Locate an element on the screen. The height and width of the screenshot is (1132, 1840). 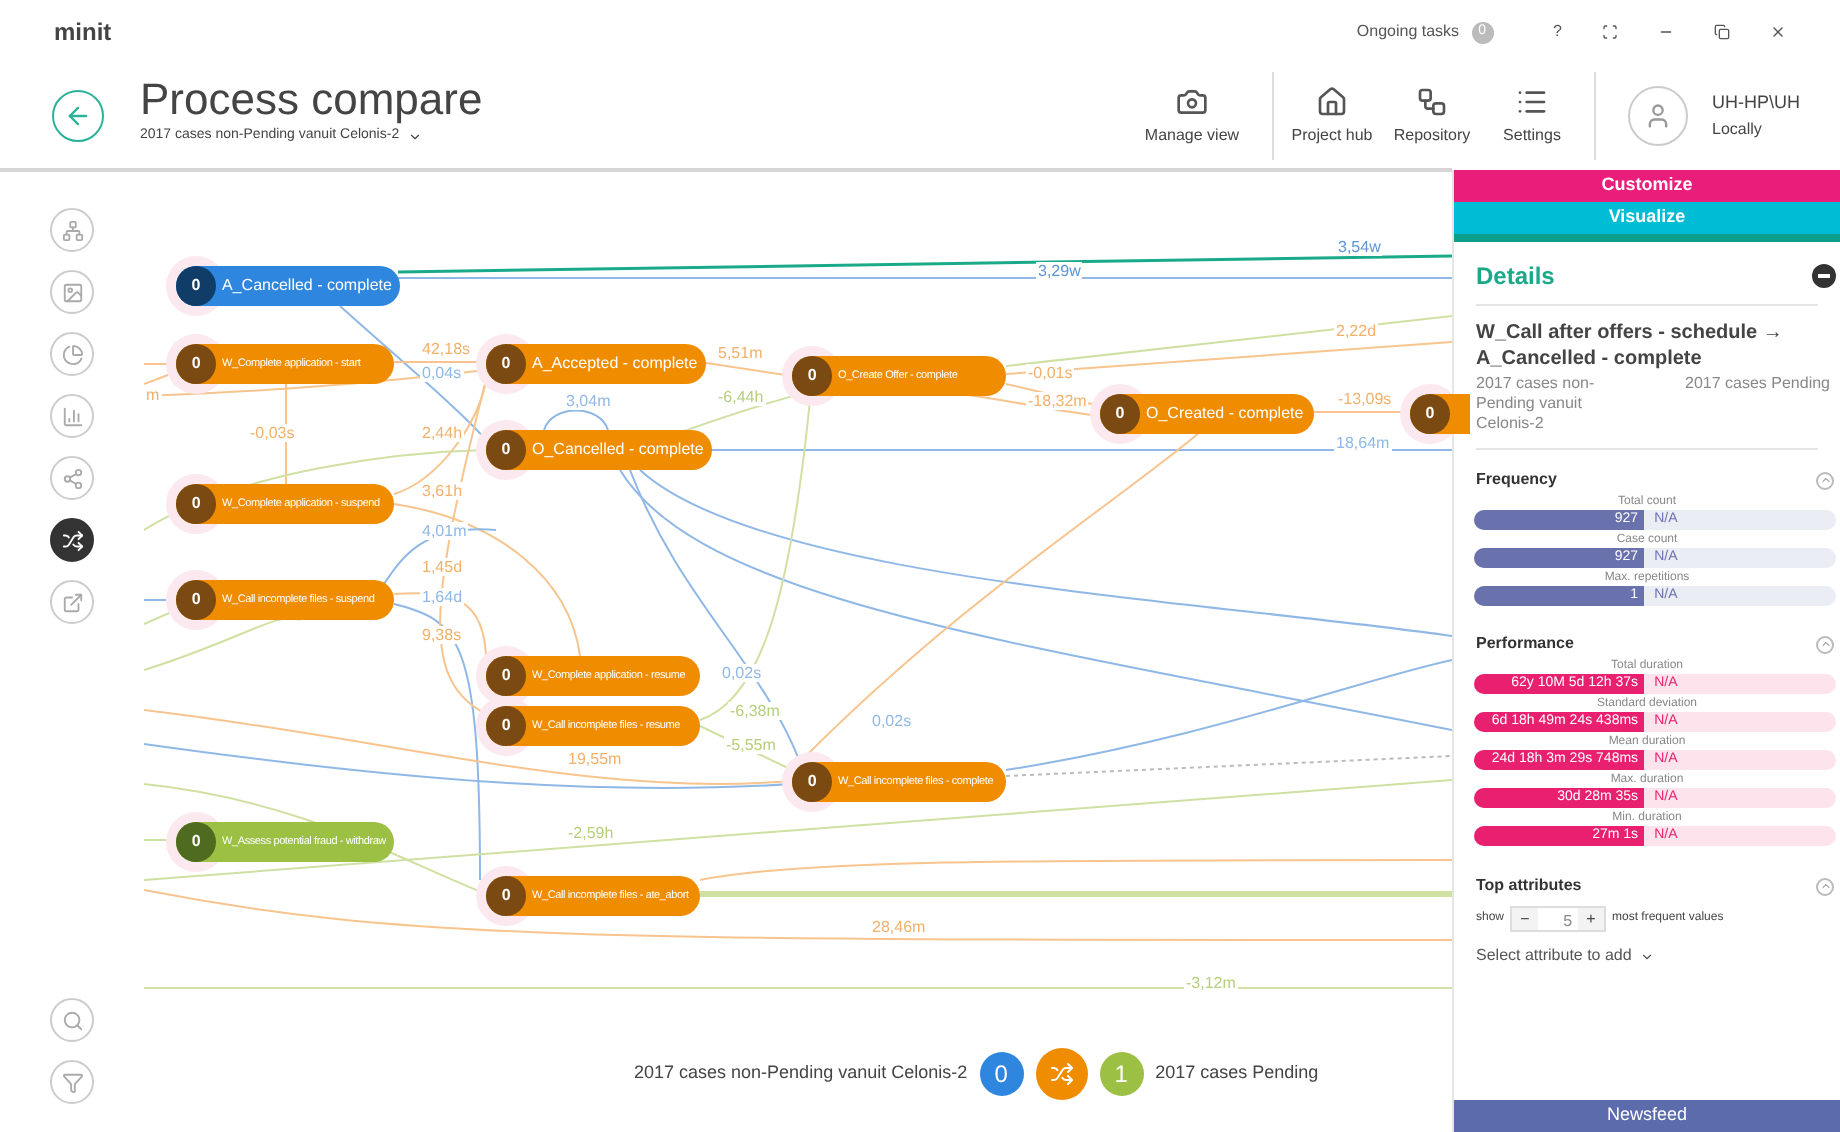
edge-label: 18,64m is located at coordinates (1363, 443).